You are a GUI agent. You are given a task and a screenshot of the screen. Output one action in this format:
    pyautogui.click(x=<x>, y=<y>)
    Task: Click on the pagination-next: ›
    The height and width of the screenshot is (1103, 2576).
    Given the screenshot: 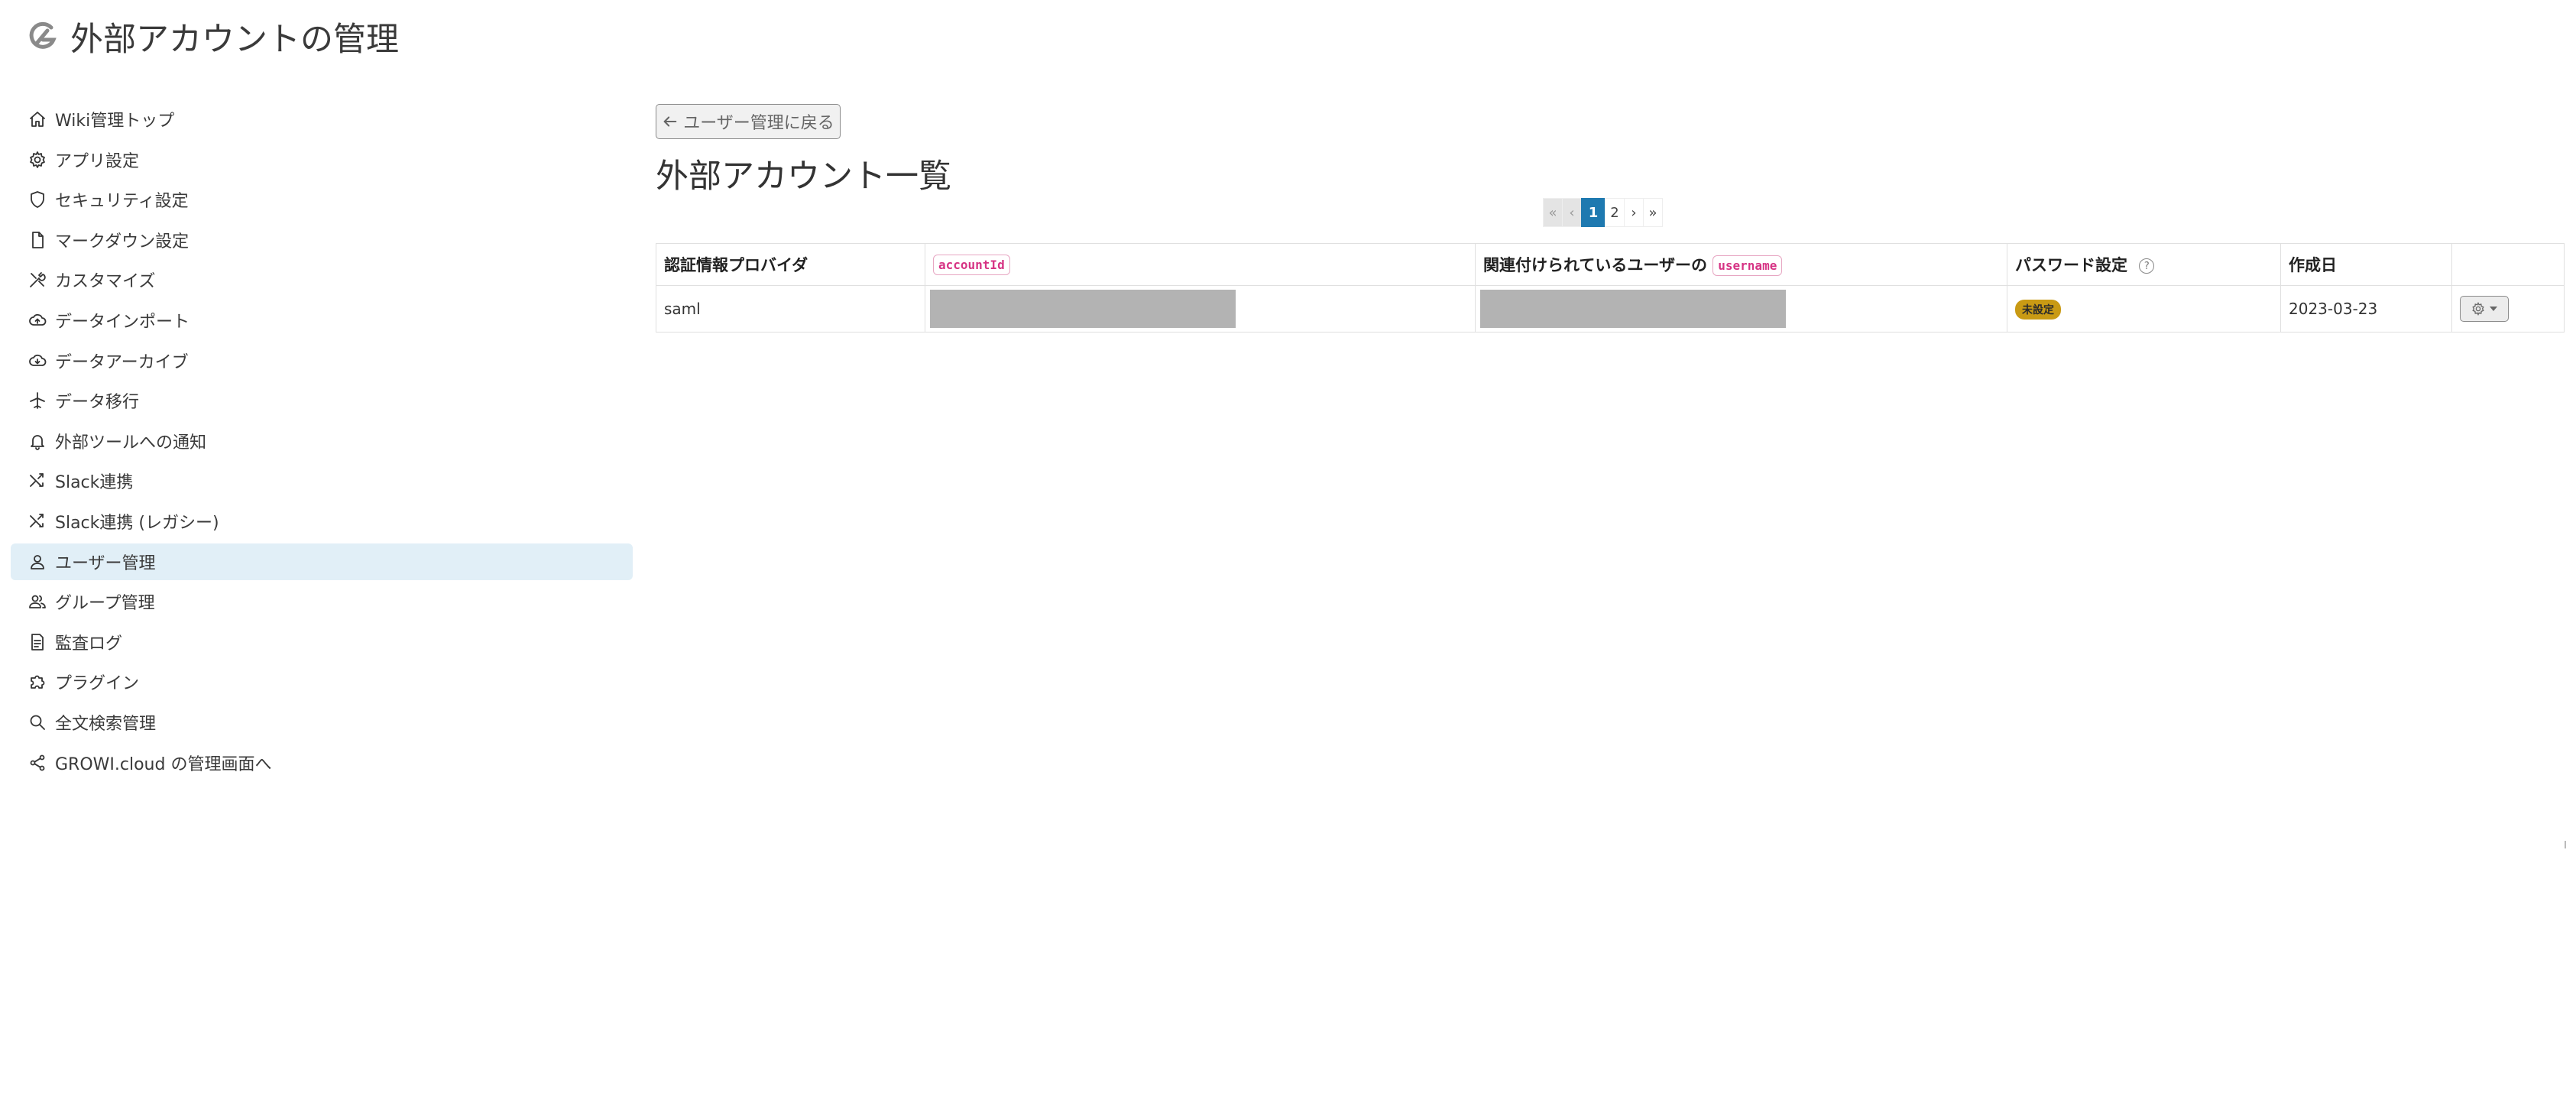 What is the action you would take?
    pyautogui.click(x=1634, y=212)
    